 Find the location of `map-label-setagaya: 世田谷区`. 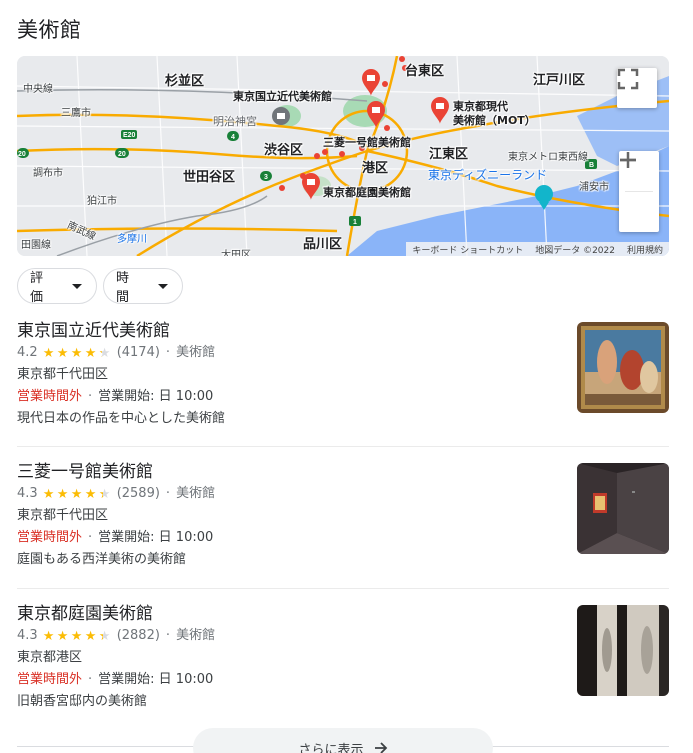

map-label-setagaya: 世田谷区 is located at coordinates (209, 177).